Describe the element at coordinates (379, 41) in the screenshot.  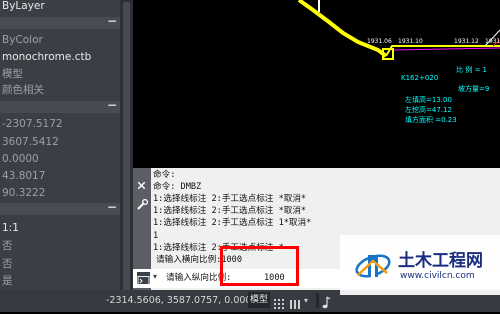
I see `station-label-1: 1931.06` at that location.